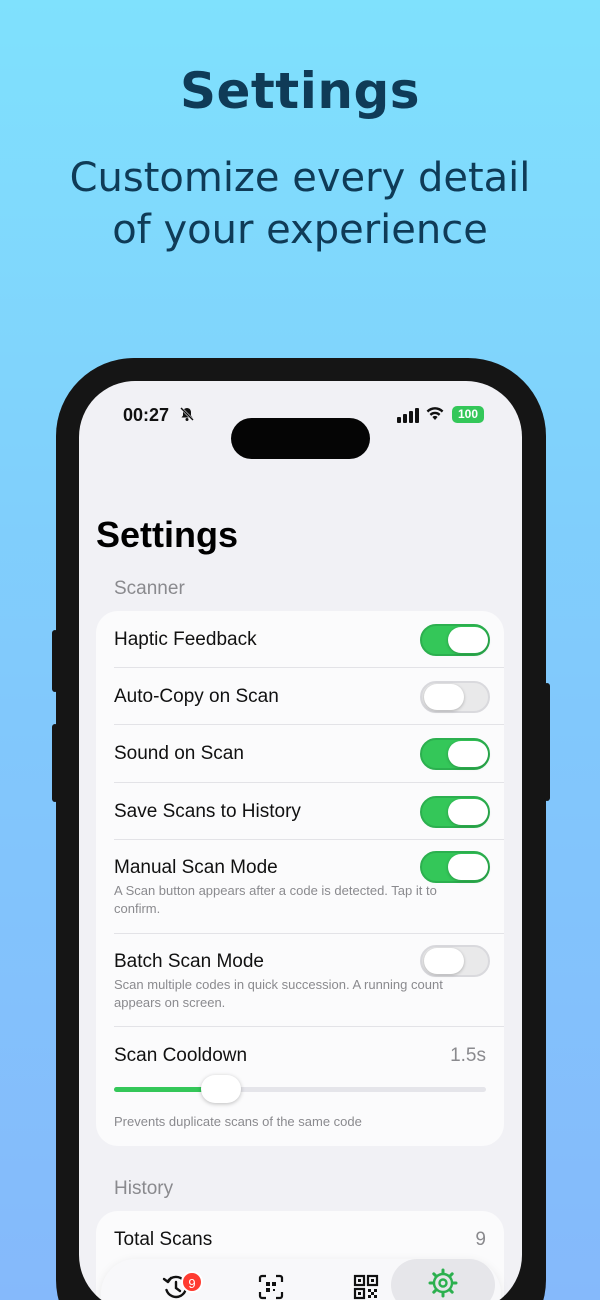  Describe the element at coordinates (167, 534) in the screenshot. I see `page-title: Settings` at that location.